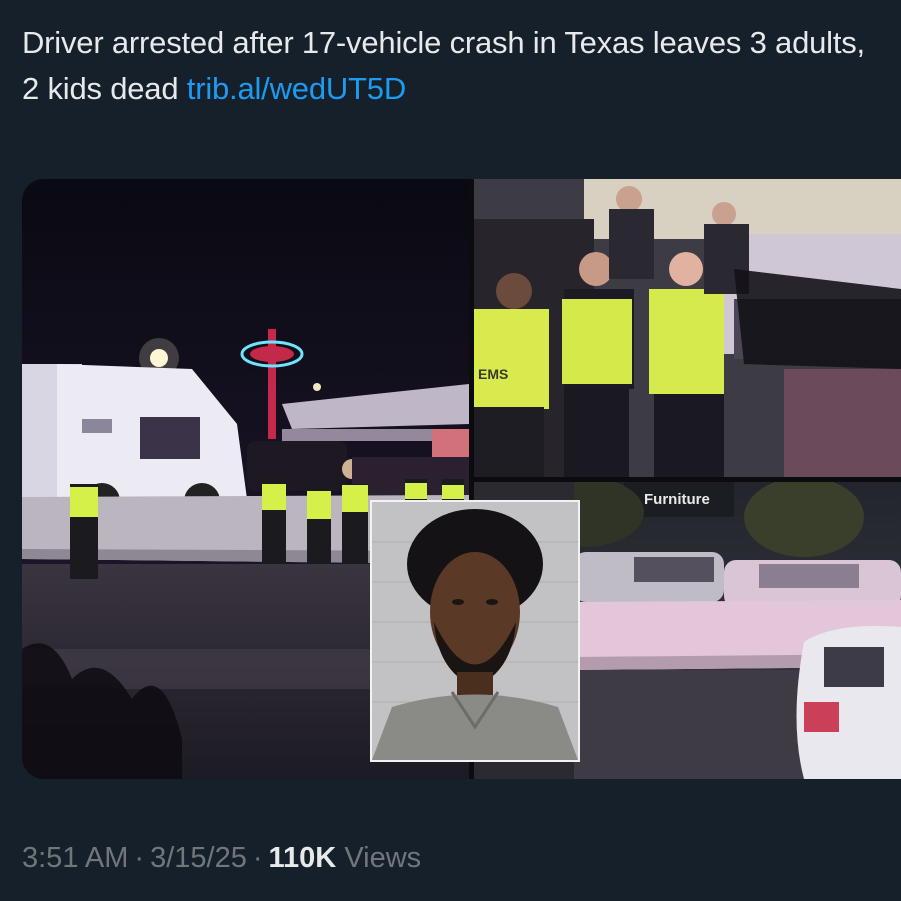  Describe the element at coordinates (302, 858) in the screenshot. I see `views-count: 110K` at that location.